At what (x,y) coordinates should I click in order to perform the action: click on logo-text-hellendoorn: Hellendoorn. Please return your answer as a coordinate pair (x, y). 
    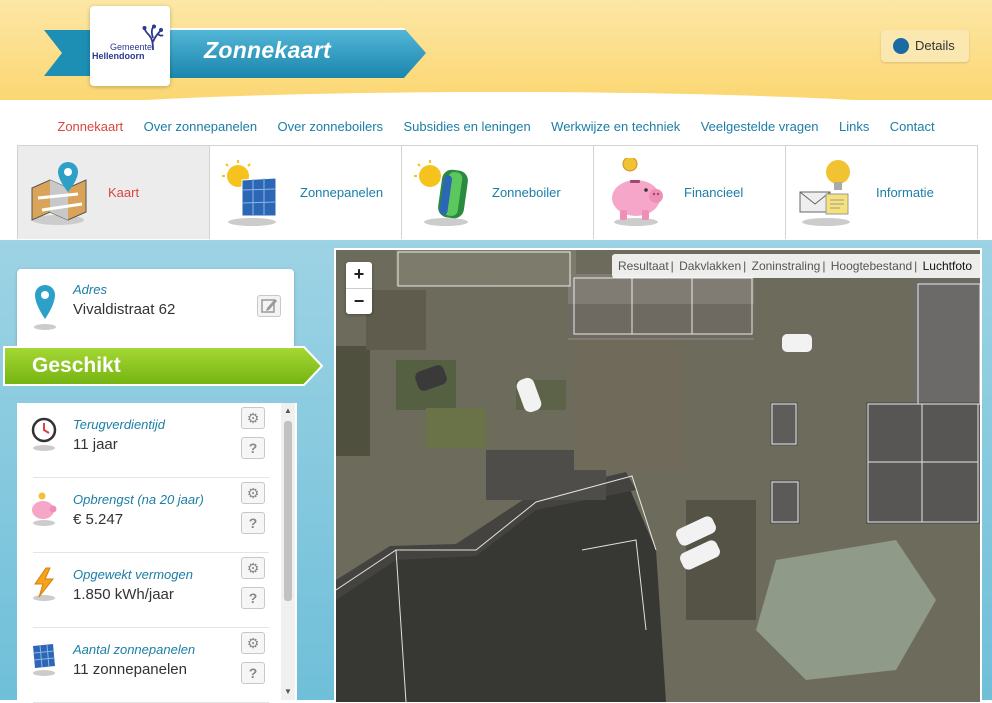
    Looking at the image, I should click on (118, 56).